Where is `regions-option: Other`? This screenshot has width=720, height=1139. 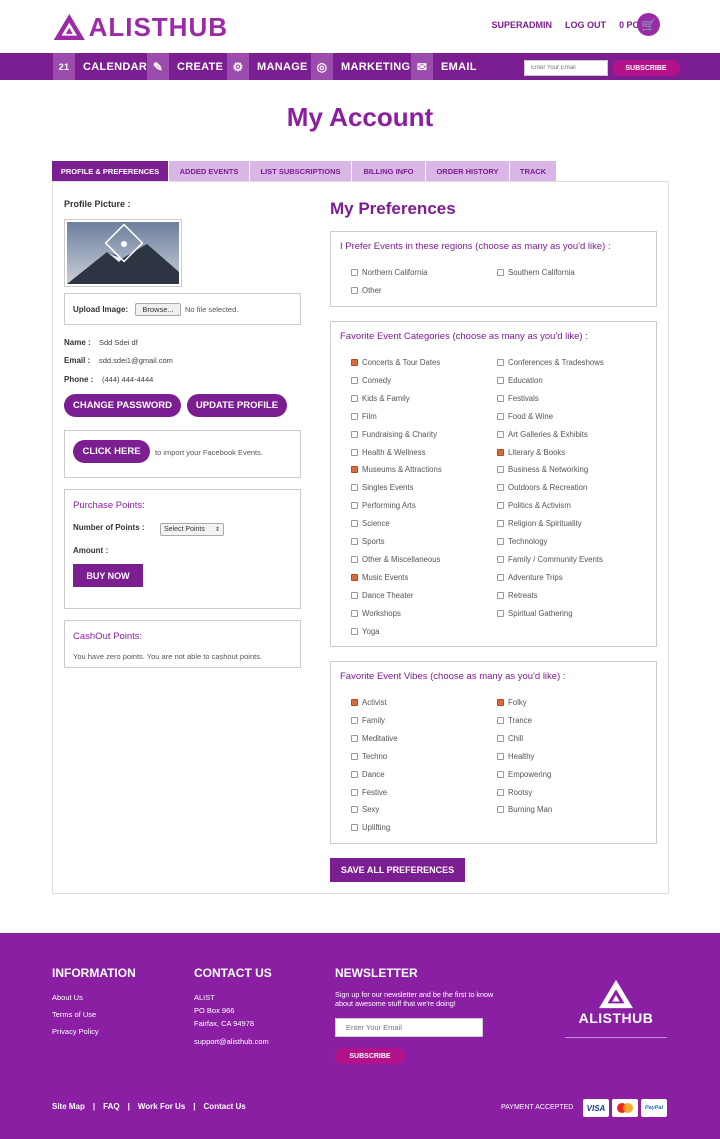 regions-option: Other is located at coordinates (366, 290).